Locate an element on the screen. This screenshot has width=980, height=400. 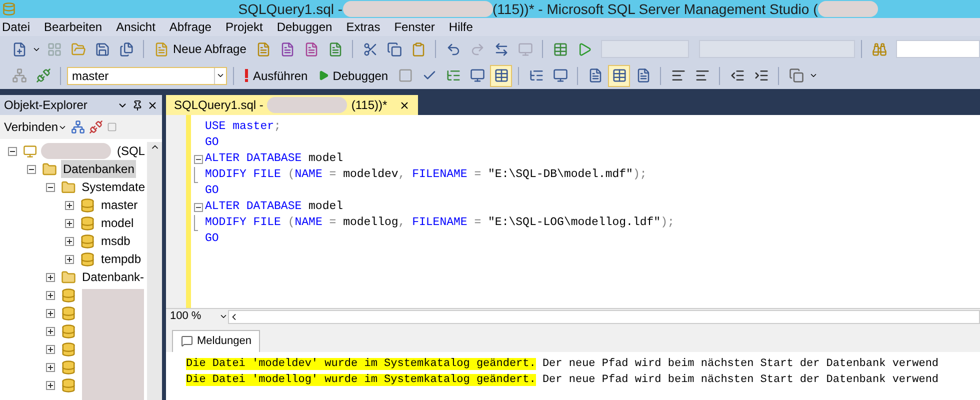
document-icon is located at coordinates (161, 49).